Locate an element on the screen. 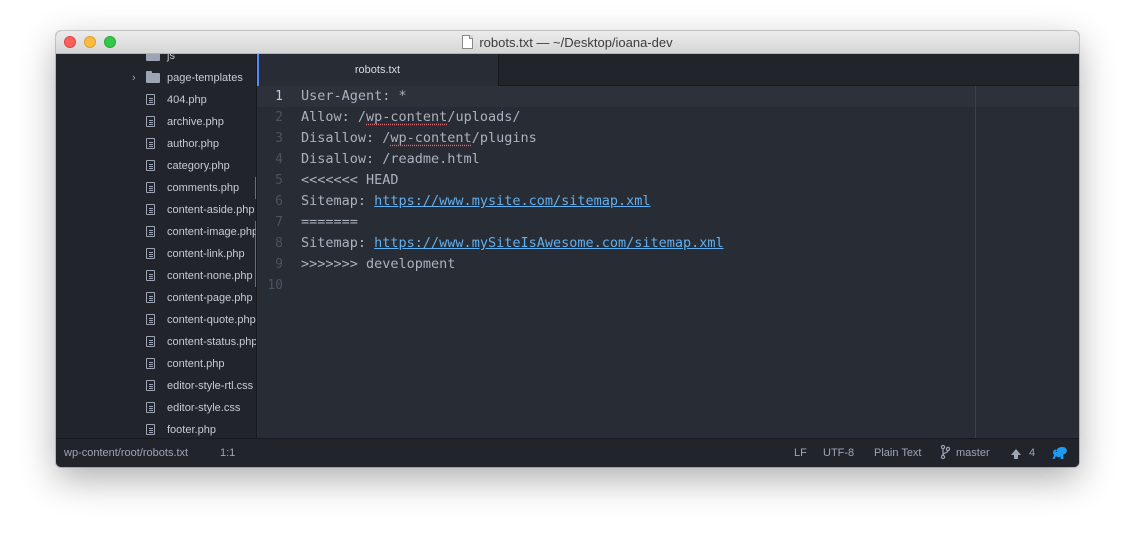 The image size is (1135, 548). chevron-right-icon: › is located at coordinates (134, 78).